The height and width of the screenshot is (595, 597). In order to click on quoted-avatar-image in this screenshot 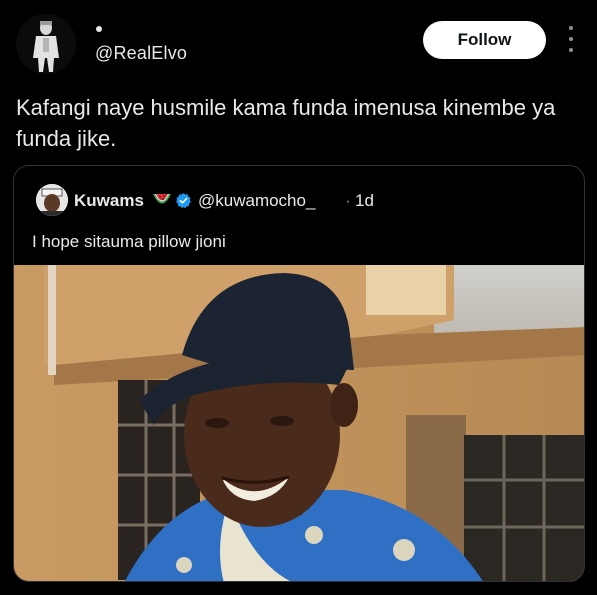, I will do `click(52, 200)`.